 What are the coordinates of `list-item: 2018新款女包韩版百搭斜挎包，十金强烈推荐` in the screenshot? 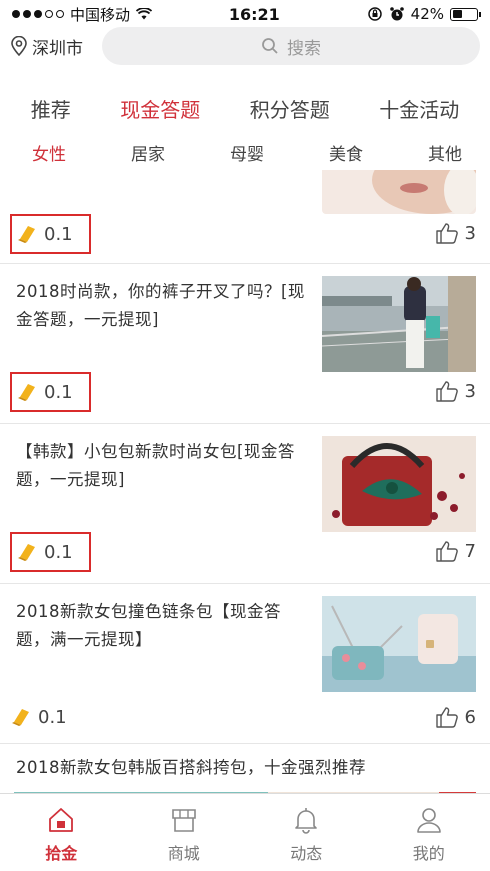 It's located at (245, 768).